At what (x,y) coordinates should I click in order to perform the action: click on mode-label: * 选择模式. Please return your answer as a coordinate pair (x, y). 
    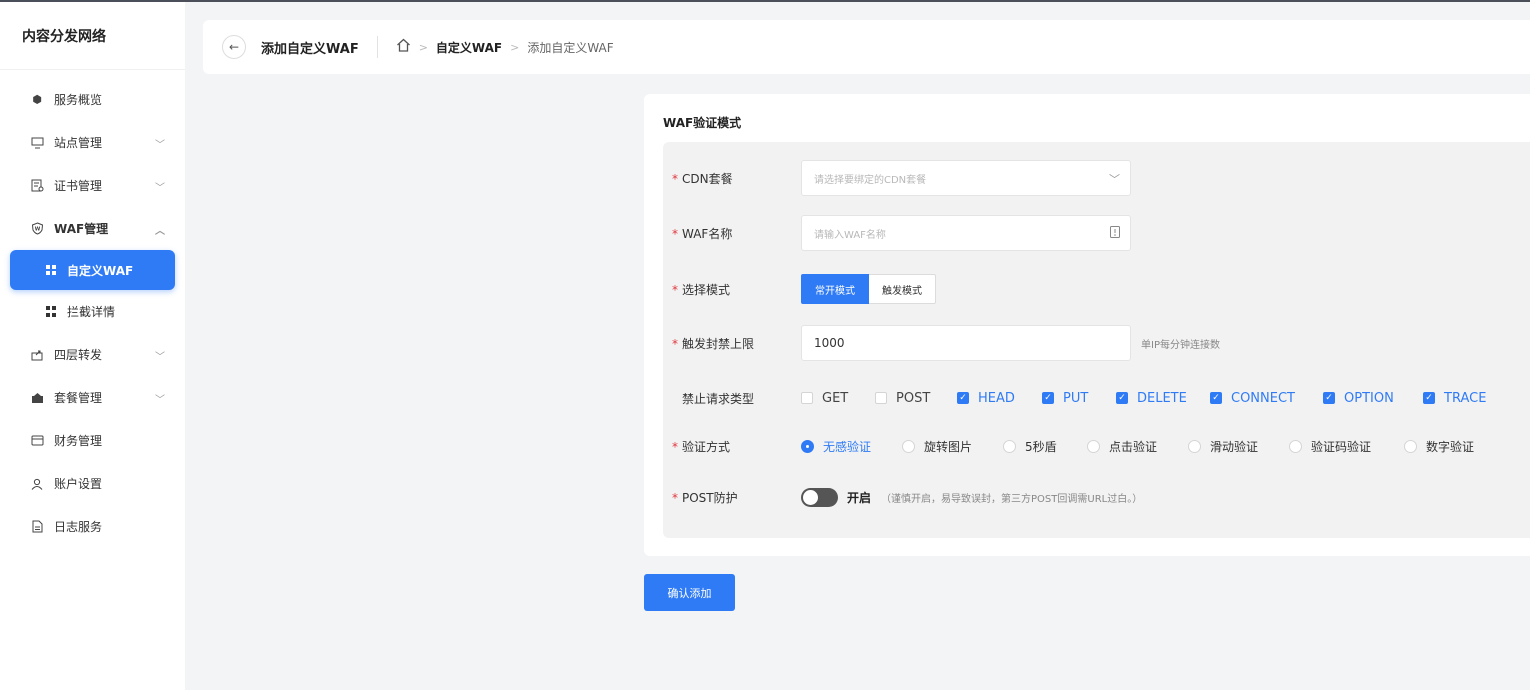
    Looking at the image, I should click on (701, 289).